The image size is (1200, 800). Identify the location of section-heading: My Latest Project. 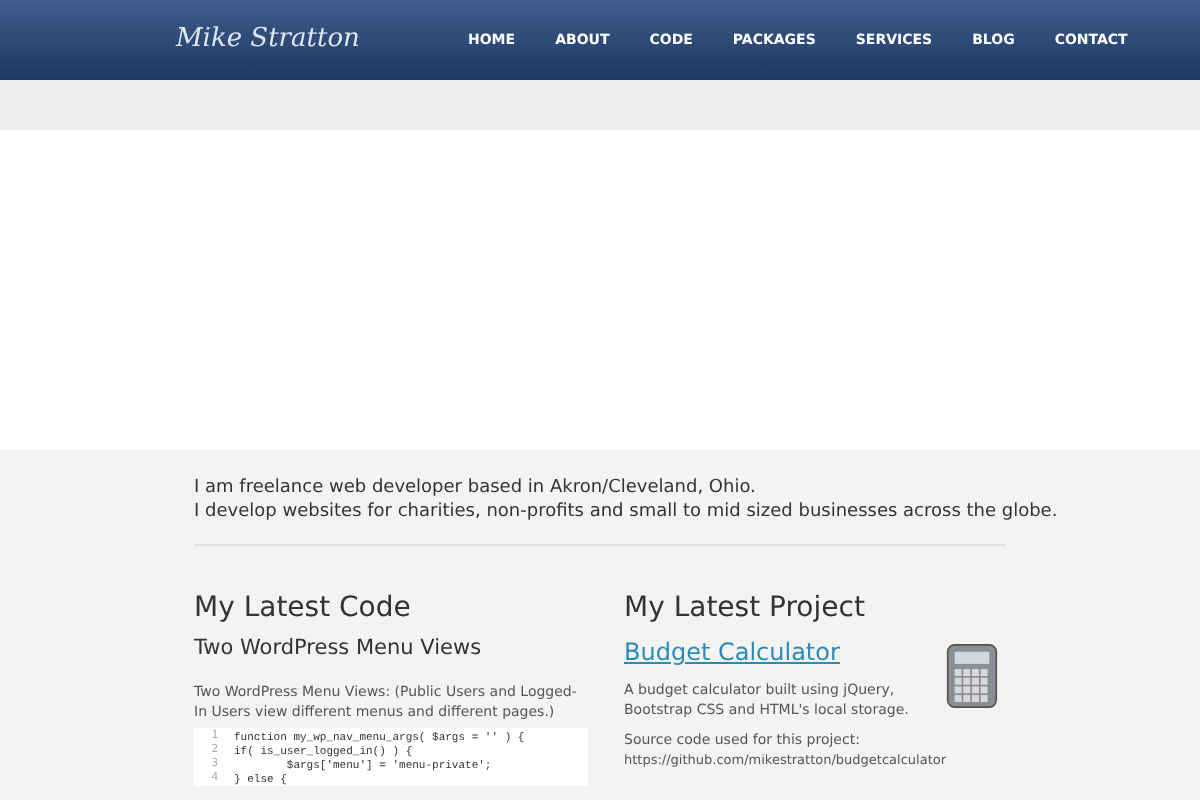
(745, 608).